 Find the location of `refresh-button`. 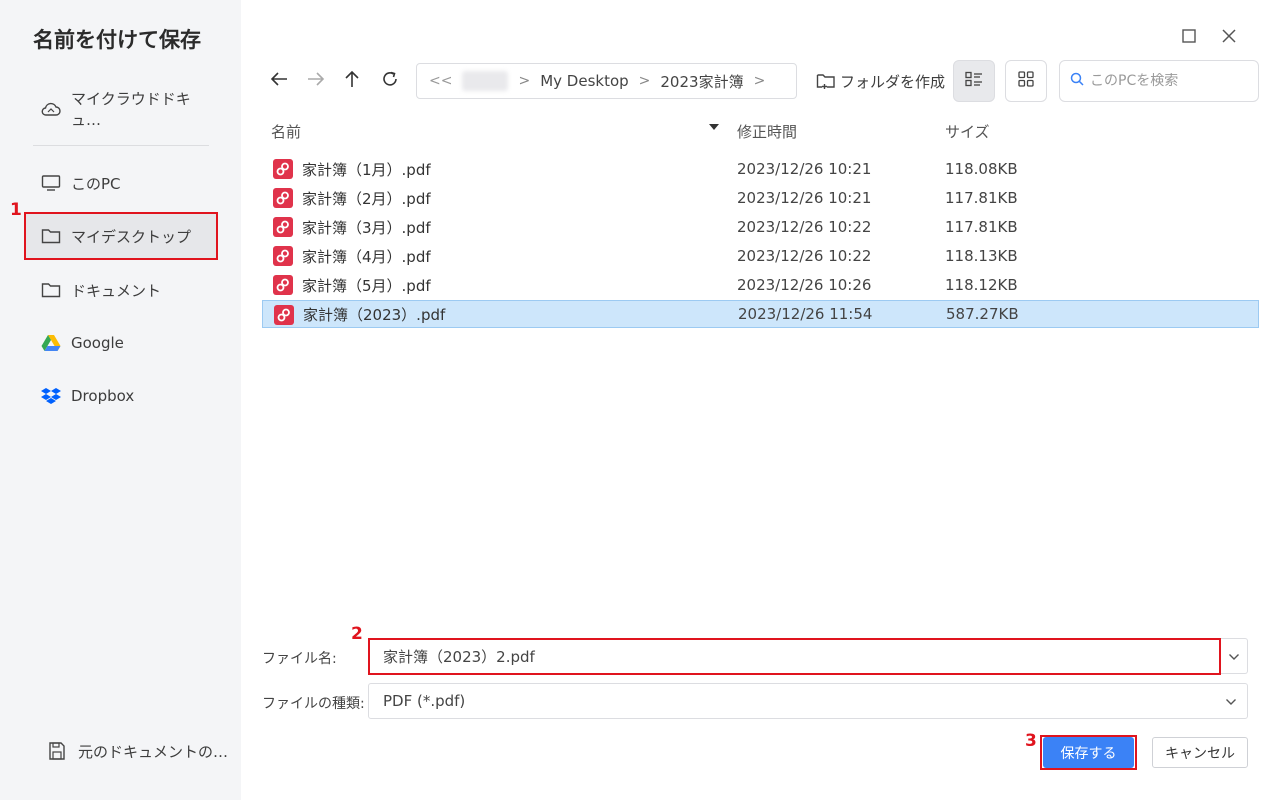

refresh-button is located at coordinates (390, 81).